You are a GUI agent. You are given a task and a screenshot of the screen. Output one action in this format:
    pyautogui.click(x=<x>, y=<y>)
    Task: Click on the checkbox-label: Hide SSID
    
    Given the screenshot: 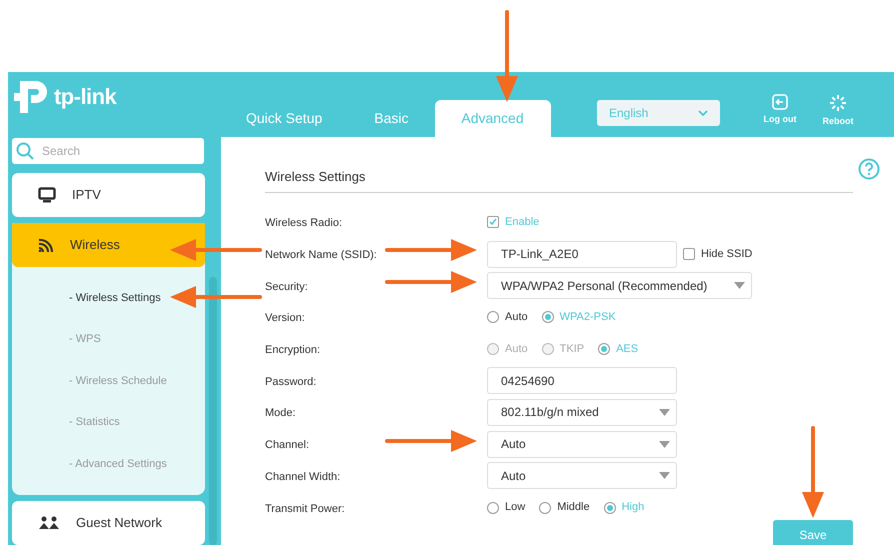 What is the action you would take?
    pyautogui.click(x=726, y=254)
    